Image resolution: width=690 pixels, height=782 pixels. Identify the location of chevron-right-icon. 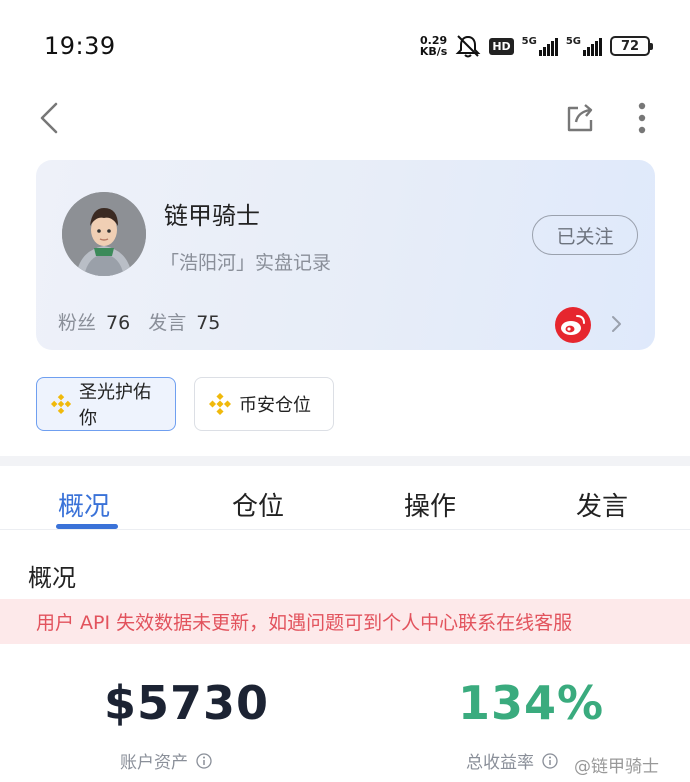
(617, 324).